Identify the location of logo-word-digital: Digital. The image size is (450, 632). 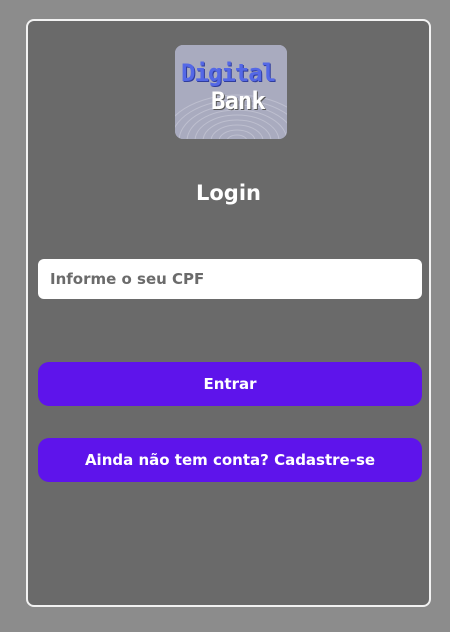
(228, 73).